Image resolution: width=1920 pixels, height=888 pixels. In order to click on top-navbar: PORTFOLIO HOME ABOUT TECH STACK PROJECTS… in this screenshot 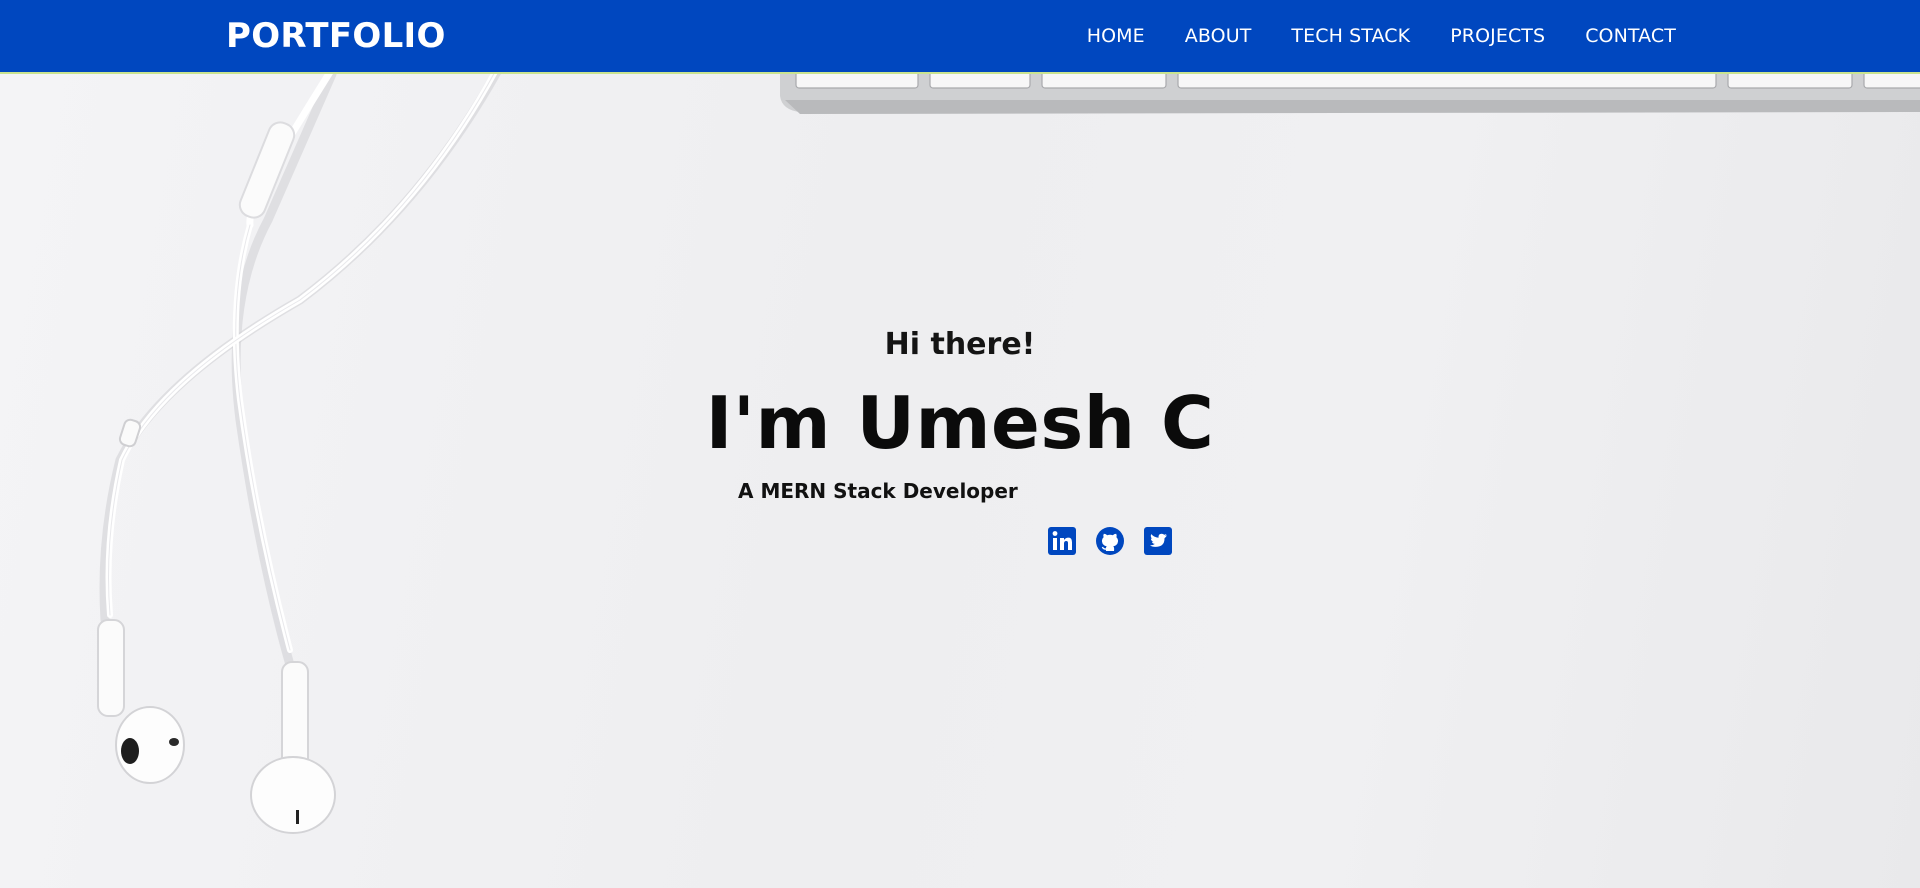, I will do `click(960, 37)`.